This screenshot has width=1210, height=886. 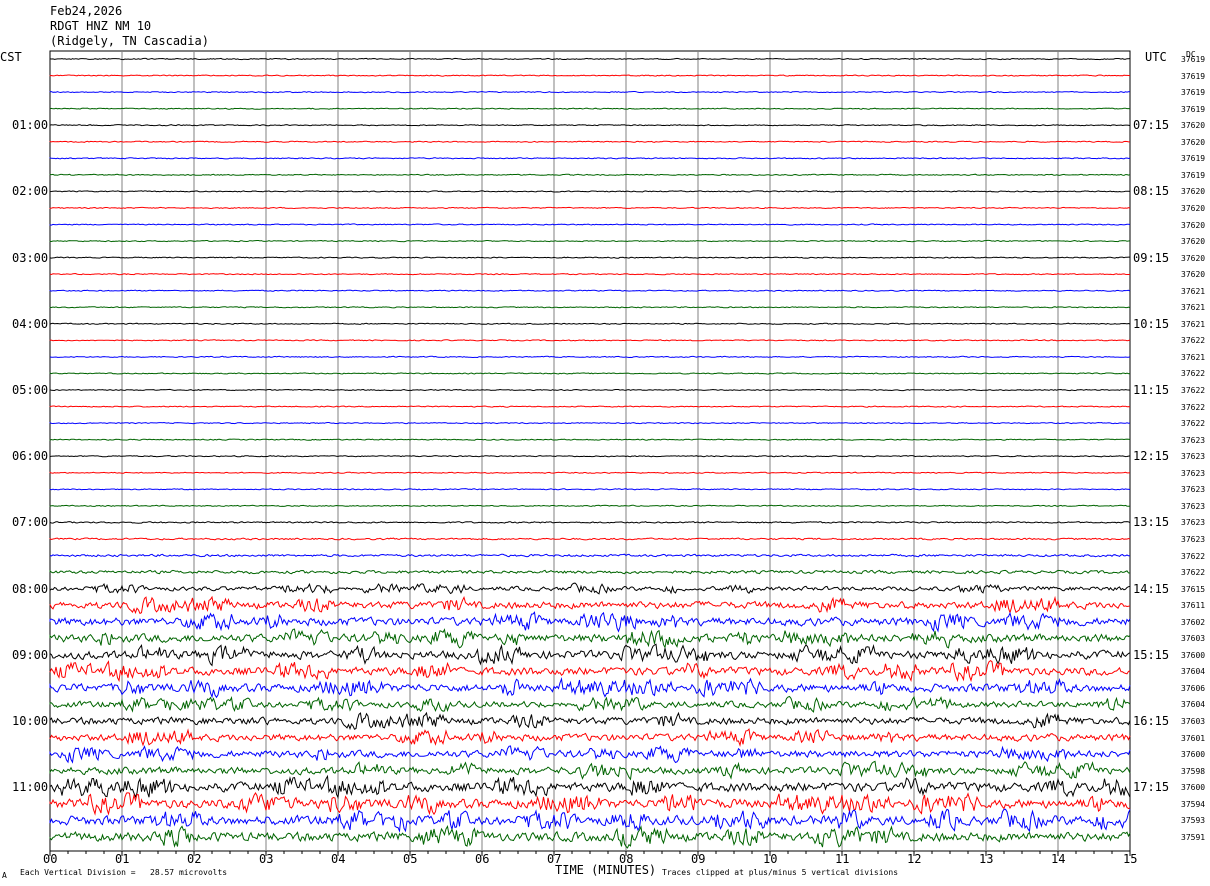 What do you see at coordinates (1151, 787) in the screenshot?
I see `right-hour-label: 17:15` at bounding box center [1151, 787].